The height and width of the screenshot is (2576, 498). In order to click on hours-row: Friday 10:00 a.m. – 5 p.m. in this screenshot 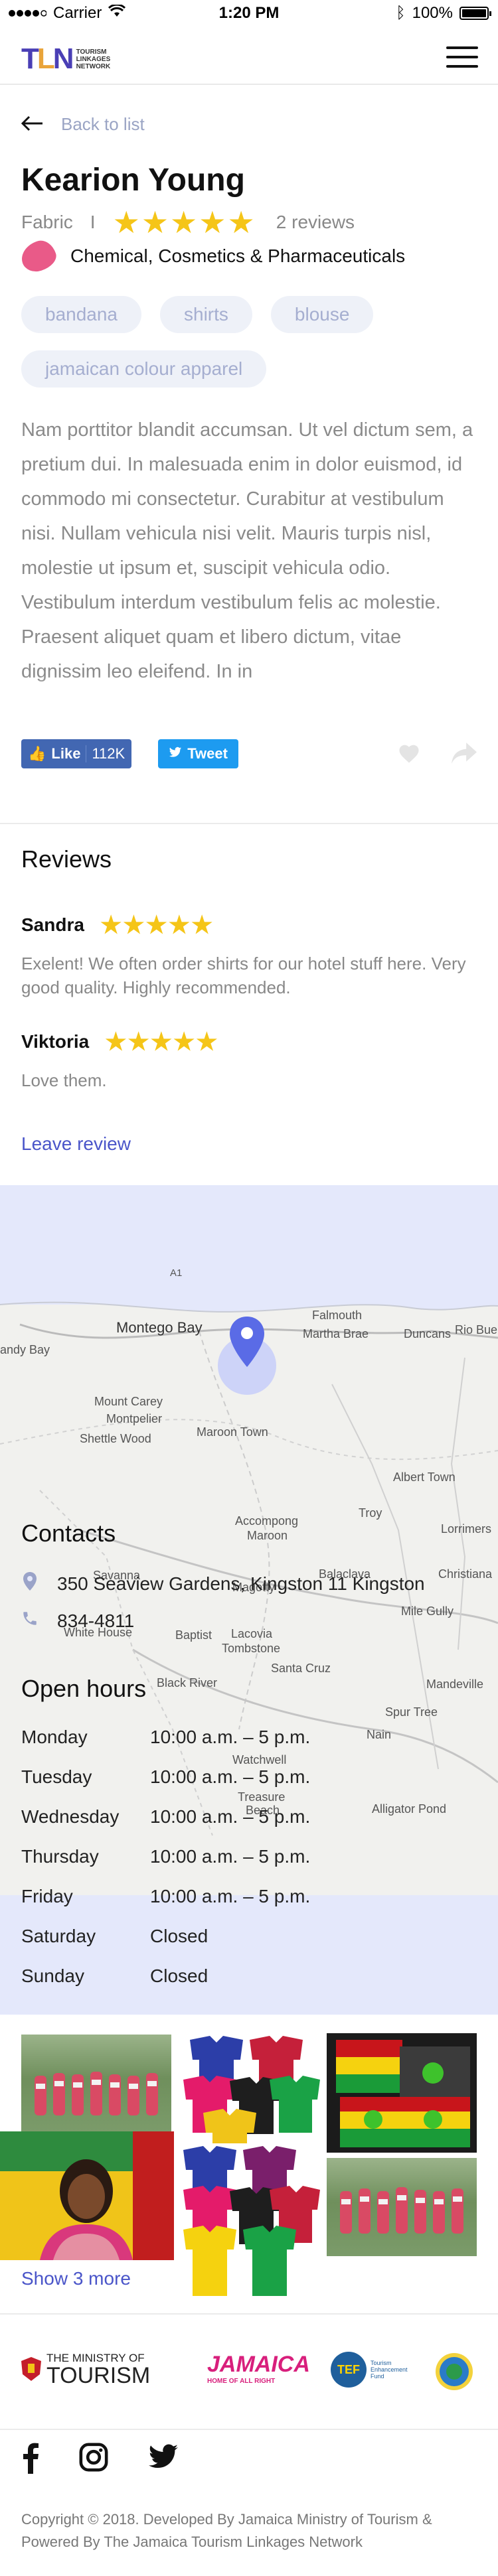, I will do `click(166, 1896)`.